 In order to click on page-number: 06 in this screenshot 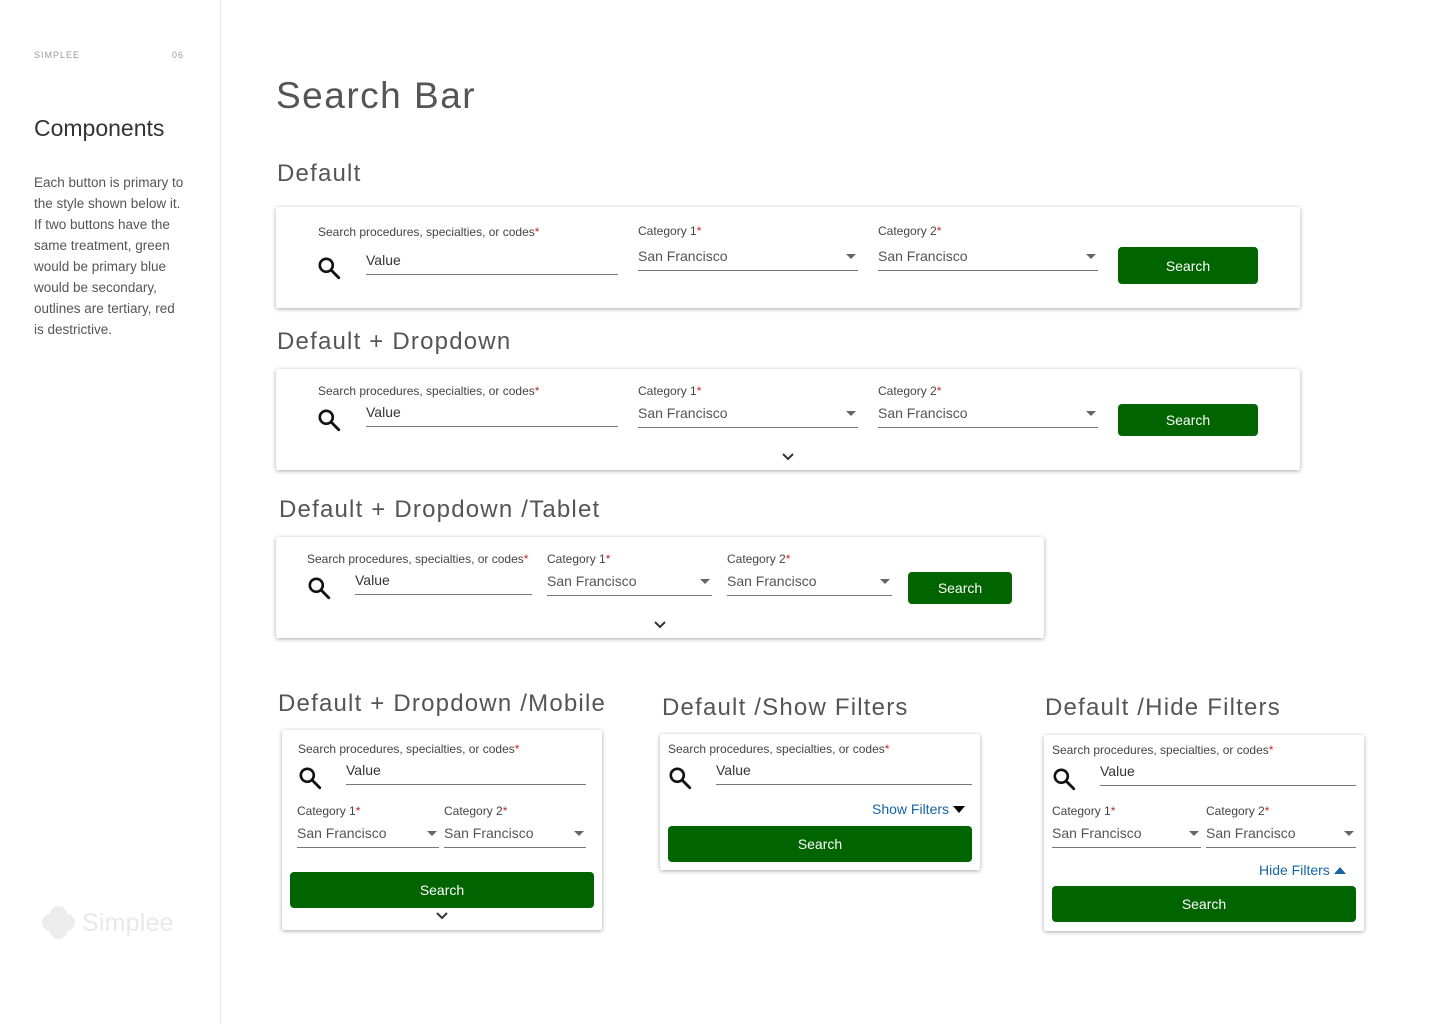, I will do `click(178, 55)`.